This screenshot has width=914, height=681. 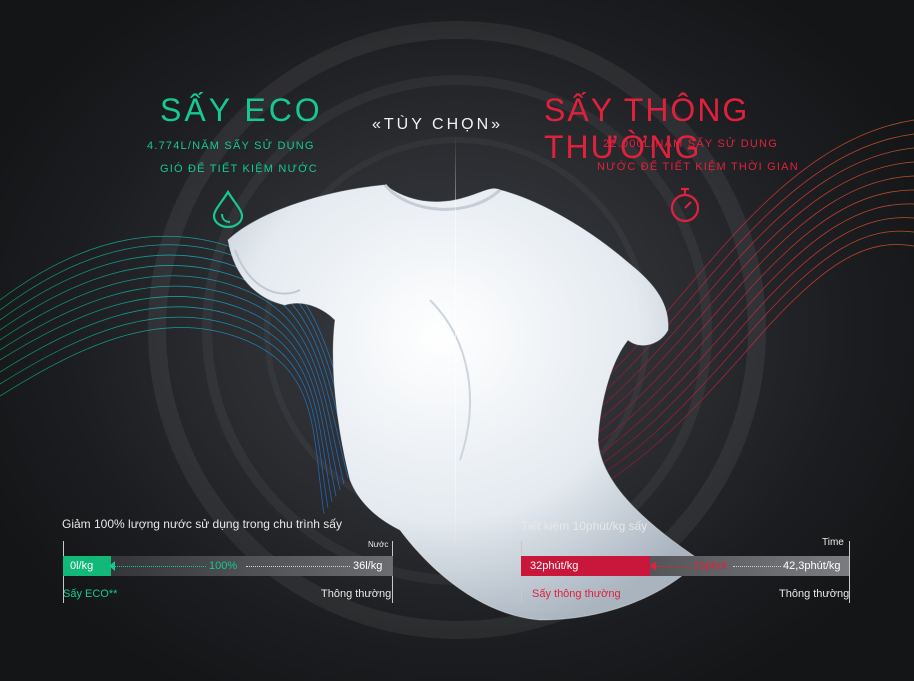 I want to click on normal-slow-value: 42,3phút/kg, so click(x=812, y=566).